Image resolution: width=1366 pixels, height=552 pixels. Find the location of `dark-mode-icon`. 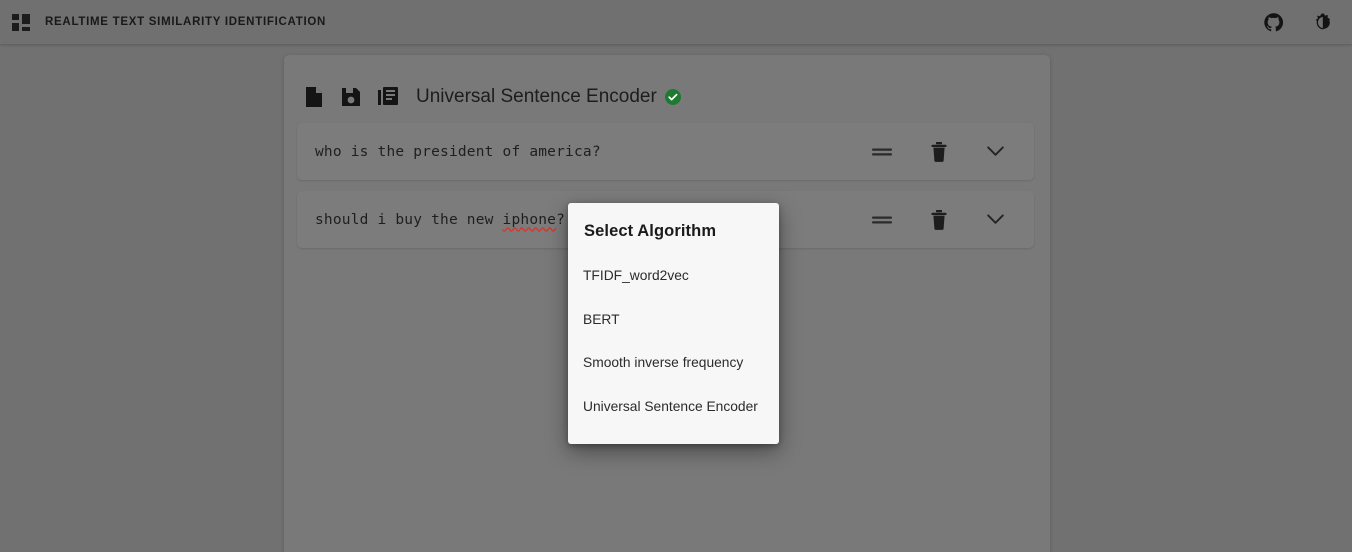

dark-mode-icon is located at coordinates (1323, 22).